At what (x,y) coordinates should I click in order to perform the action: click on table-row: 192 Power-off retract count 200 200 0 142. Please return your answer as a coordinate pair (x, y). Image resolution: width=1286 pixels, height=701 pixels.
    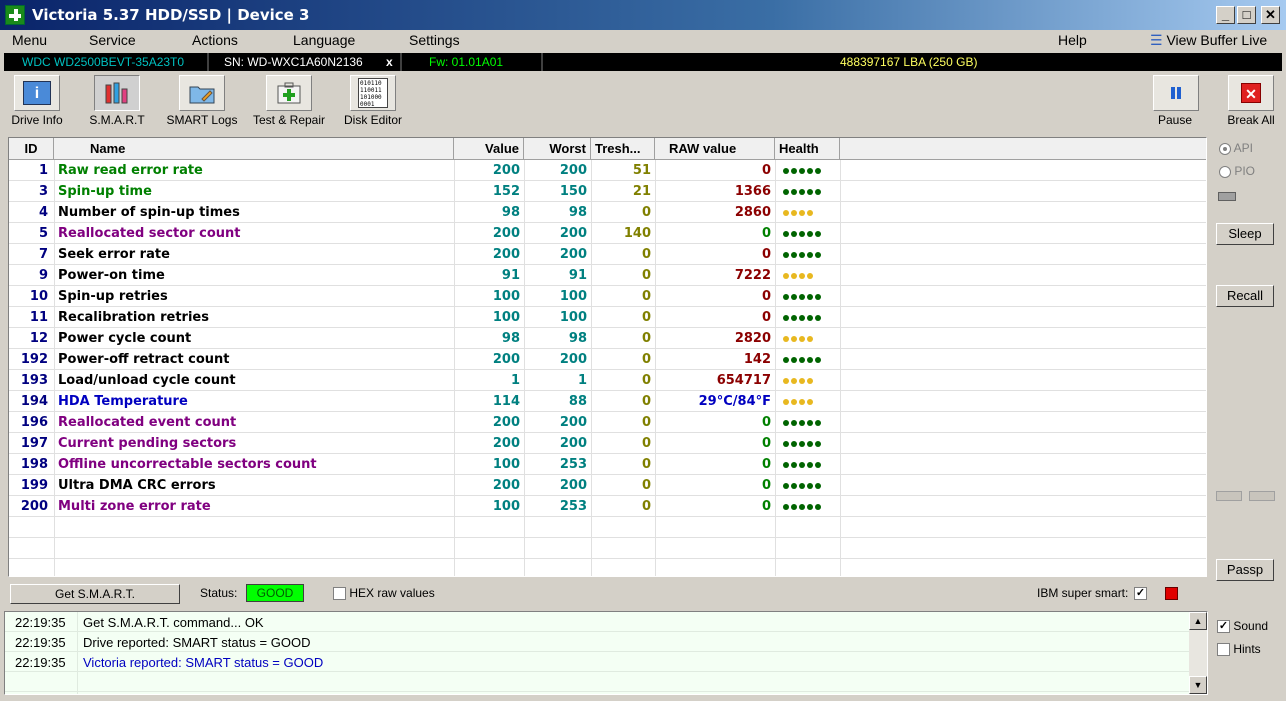
    Looking at the image, I should click on (607, 359).